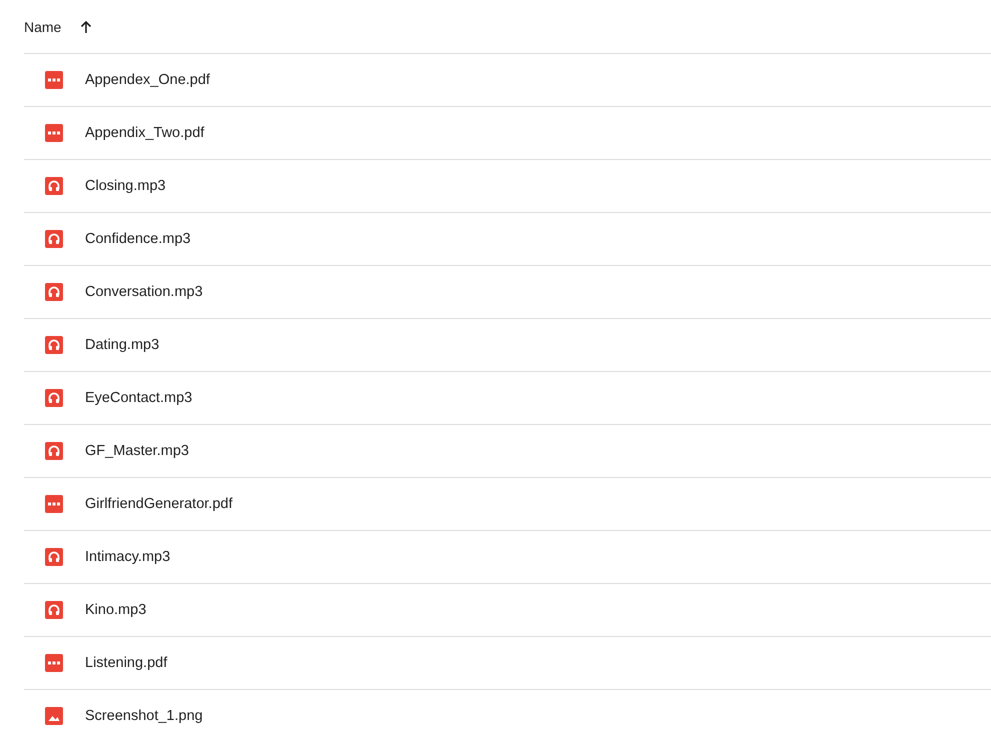 The height and width of the screenshot is (736, 991). I want to click on file-name: Intimacy.mp3, so click(127, 557).